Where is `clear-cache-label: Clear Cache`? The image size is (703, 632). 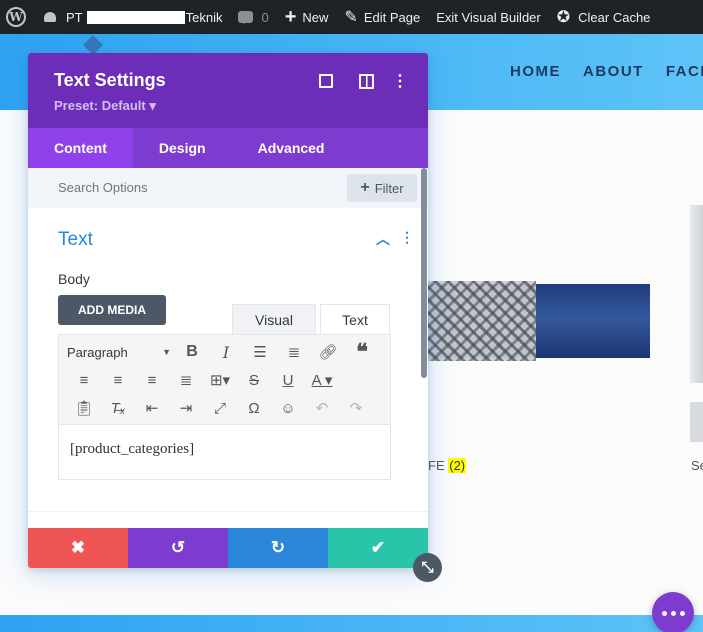
clear-cache-label: Clear Cache is located at coordinates (614, 17).